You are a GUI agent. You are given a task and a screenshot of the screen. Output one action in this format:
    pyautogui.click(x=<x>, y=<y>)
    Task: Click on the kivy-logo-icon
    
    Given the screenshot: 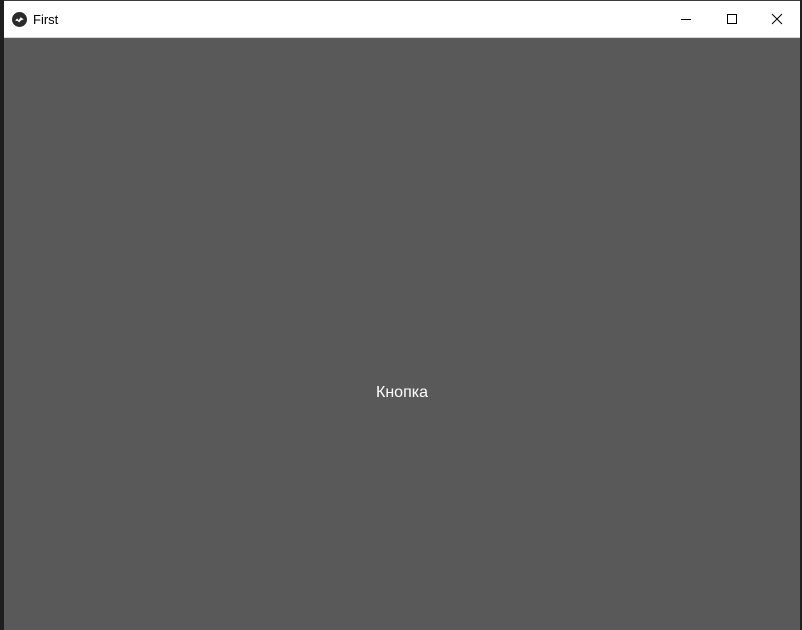 What is the action you would take?
    pyautogui.click(x=19, y=19)
    